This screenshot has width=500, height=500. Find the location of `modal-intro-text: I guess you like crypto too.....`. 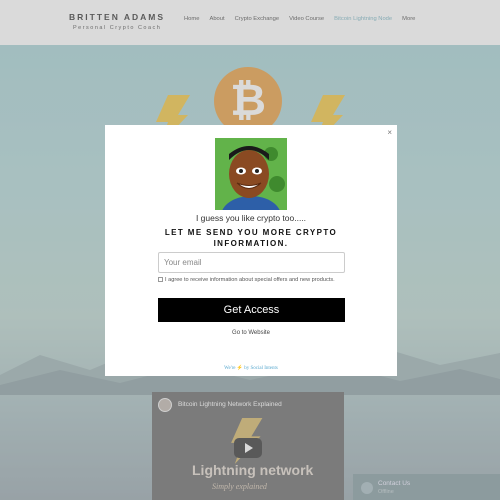

modal-intro-text: I guess you like crypto too..... is located at coordinates (251, 218).